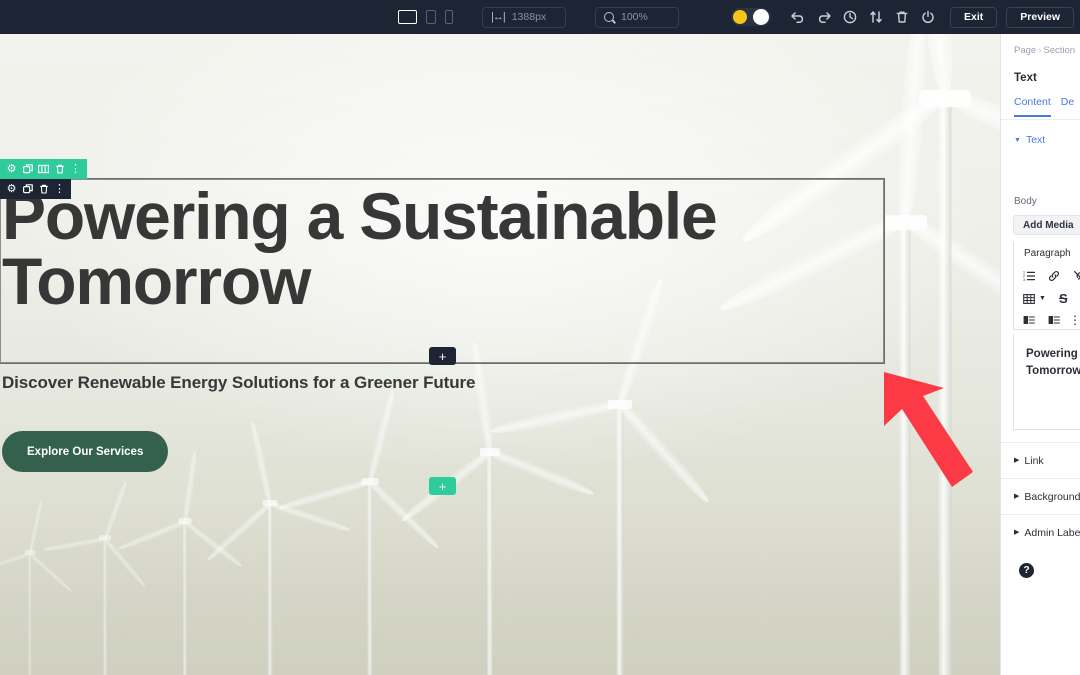  What do you see at coordinates (498, 17) in the screenshot?
I see `width-arrows-icon: |↔|` at bounding box center [498, 17].